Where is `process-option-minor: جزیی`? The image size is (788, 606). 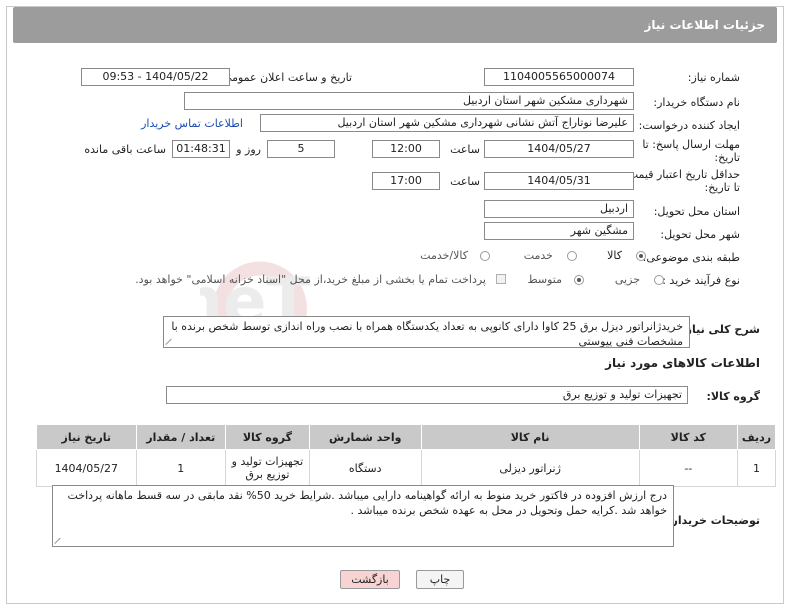
process-option-minor: جزیی is located at coordinates (627, 279).